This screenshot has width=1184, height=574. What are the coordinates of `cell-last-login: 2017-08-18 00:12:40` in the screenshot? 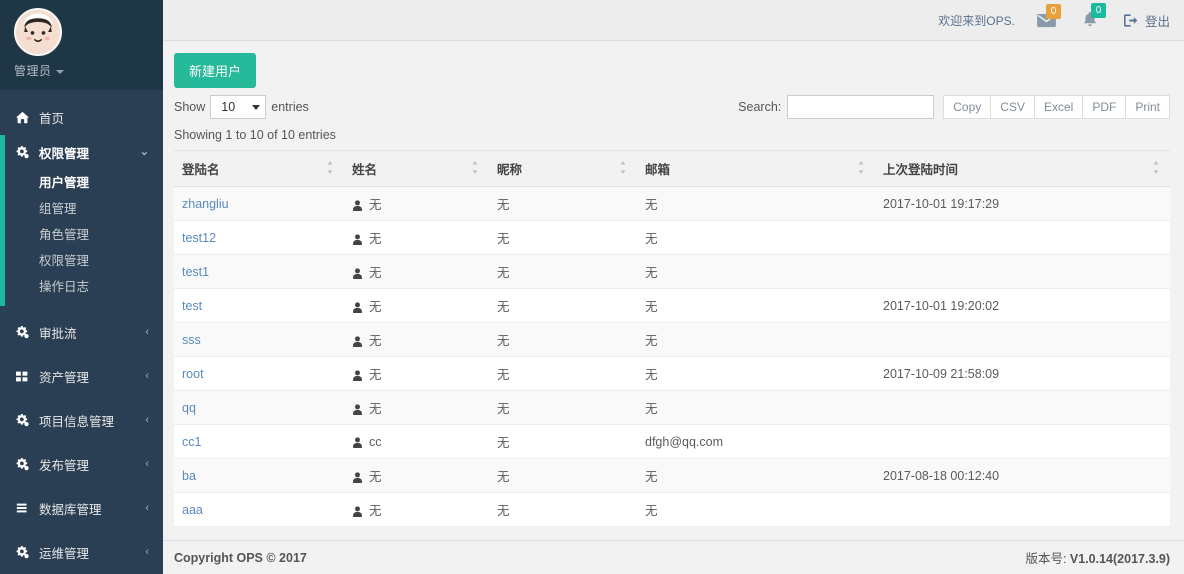 It's located at (1022, 475).